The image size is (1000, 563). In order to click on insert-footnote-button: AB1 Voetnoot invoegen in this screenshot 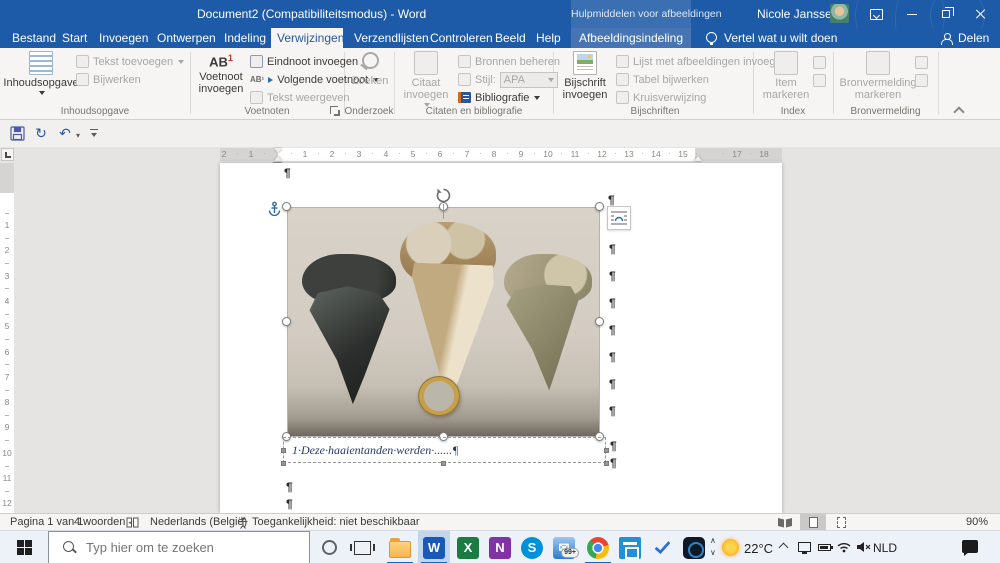, I will do `click(221, 73)`.